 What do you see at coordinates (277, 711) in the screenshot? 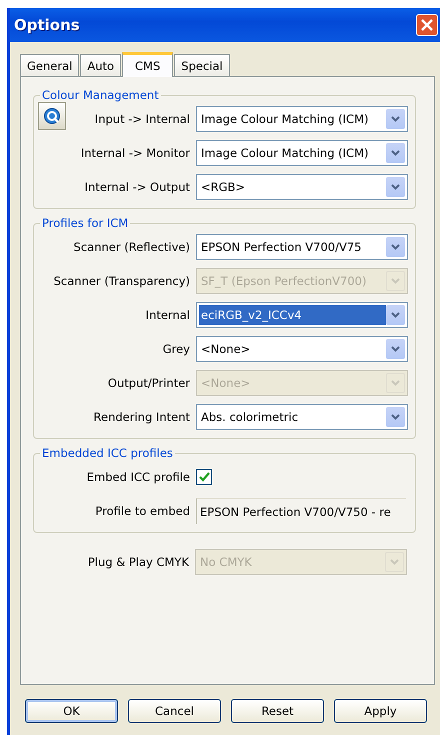
I see `dialog-button: Reset` at bounding box center [277, 711].